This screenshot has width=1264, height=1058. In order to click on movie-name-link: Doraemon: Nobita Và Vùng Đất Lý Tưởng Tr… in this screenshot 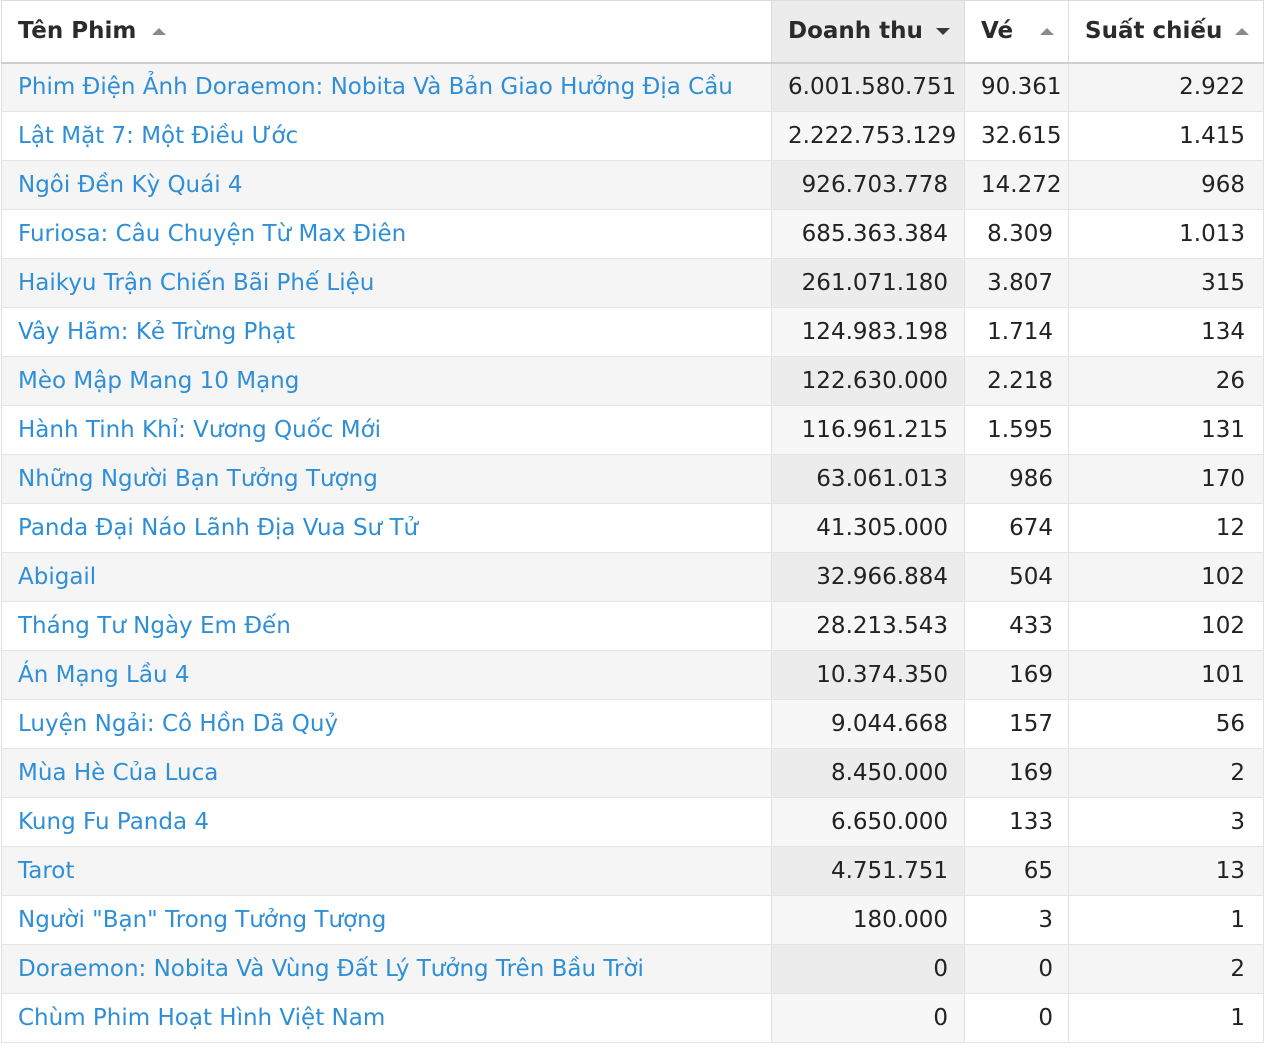, I will do `click(386, 969)`.